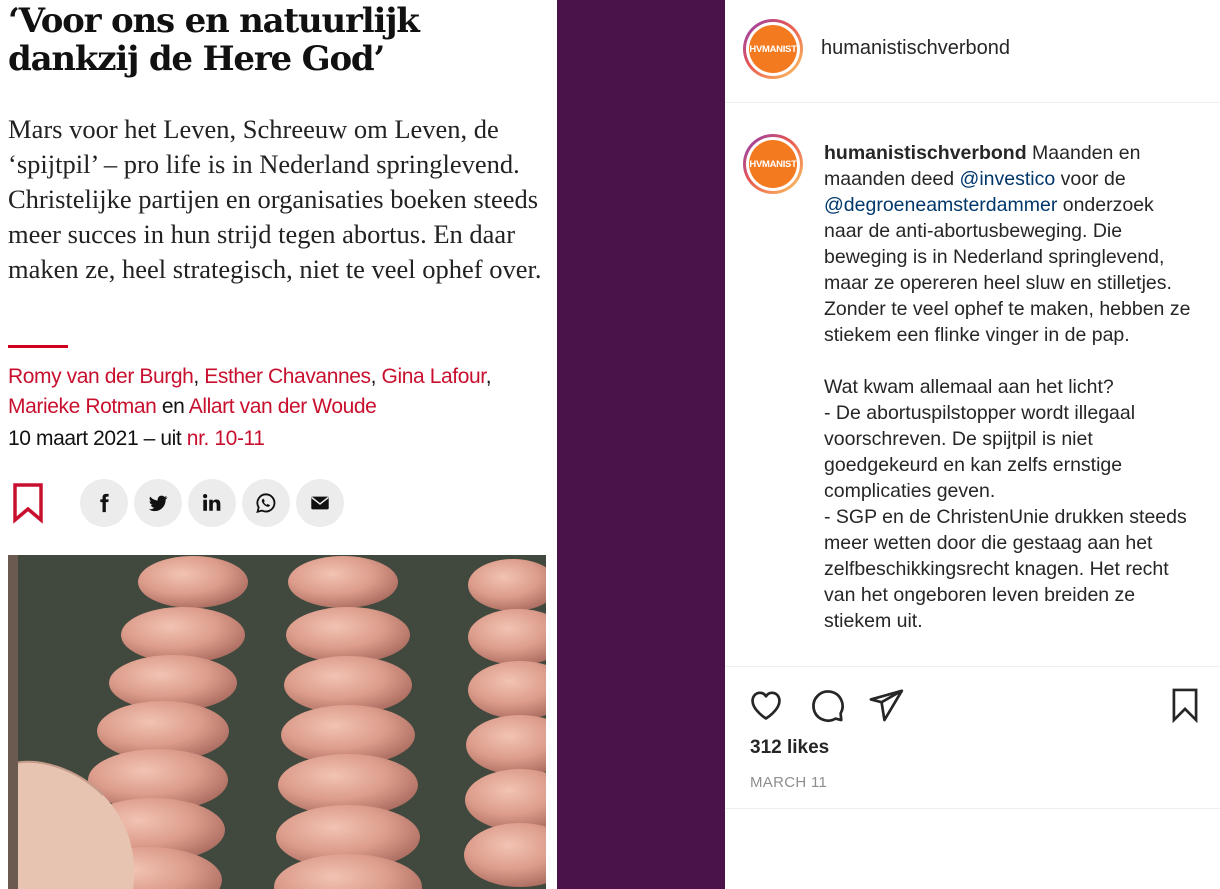 This screenshot has width=1220, height=889. Describe the element at coordinates (1008, 179) in the screenshot. I see `mention-link: @investico` at that location.